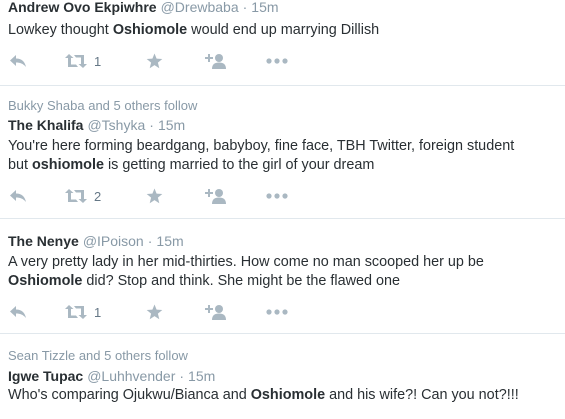  What do you see at coordinates (45, 376) in the screenshot?
I see `author-name: Igwe Tupac` at bounding box center [45, 376].